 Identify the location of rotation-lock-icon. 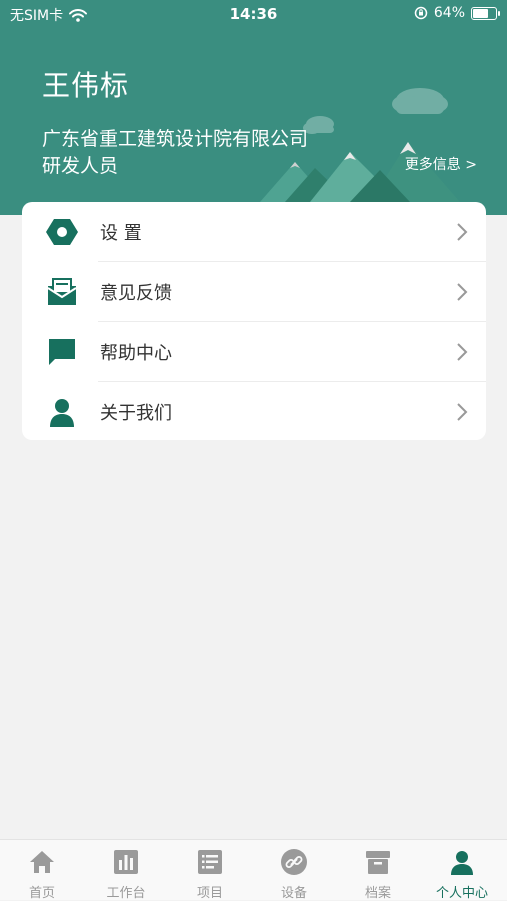
(421, 13).